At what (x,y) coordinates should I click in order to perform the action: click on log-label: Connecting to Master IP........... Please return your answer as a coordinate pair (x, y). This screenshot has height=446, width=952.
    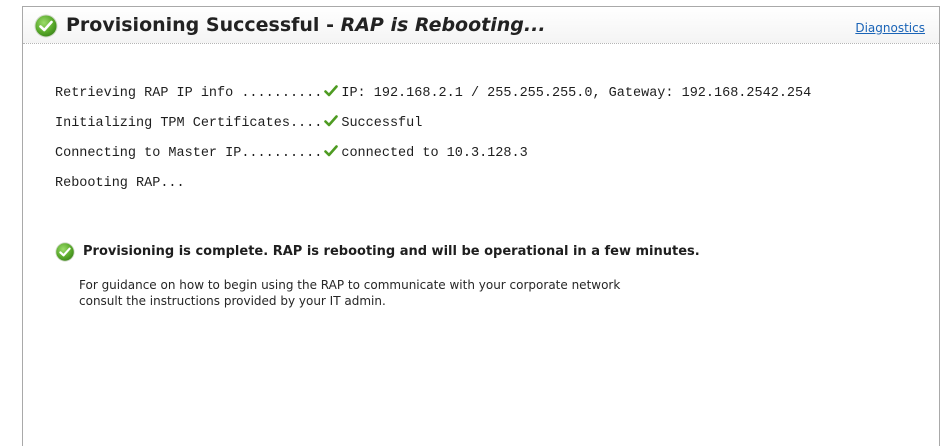
    Looking at the image, I should click on (189, 153).